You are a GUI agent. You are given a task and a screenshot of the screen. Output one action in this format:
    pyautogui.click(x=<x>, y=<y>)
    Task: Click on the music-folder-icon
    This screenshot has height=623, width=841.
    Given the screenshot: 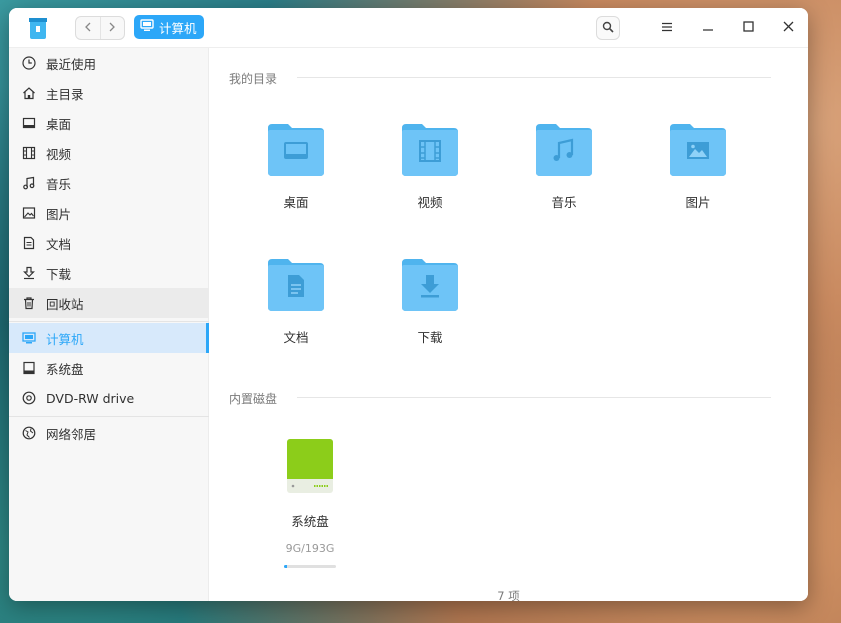 What is the action you would take?
    pyautogui.click(x=564, y=150)
    